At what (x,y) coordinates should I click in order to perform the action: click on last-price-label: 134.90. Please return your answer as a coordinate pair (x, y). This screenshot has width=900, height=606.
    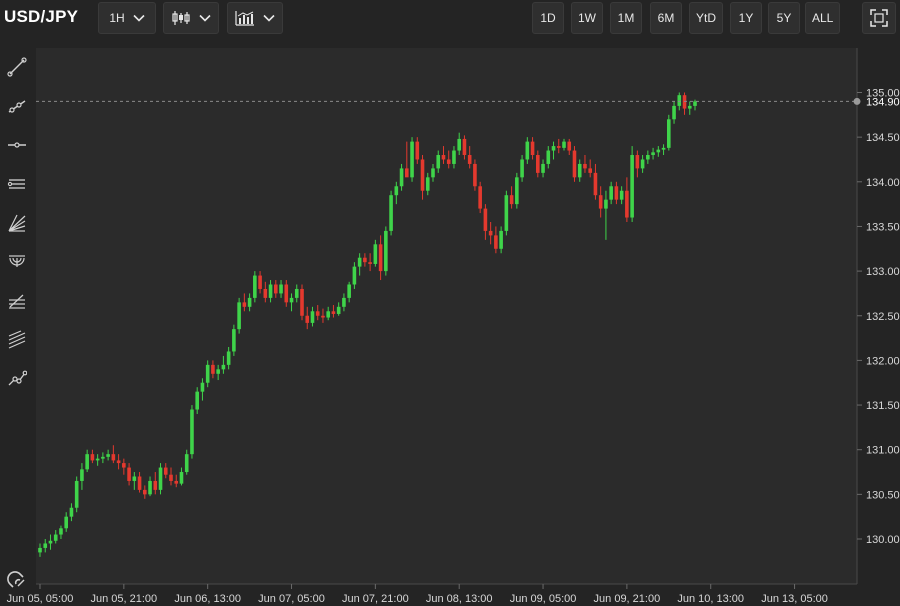
    Looking at the image, I should click on (883, 102).